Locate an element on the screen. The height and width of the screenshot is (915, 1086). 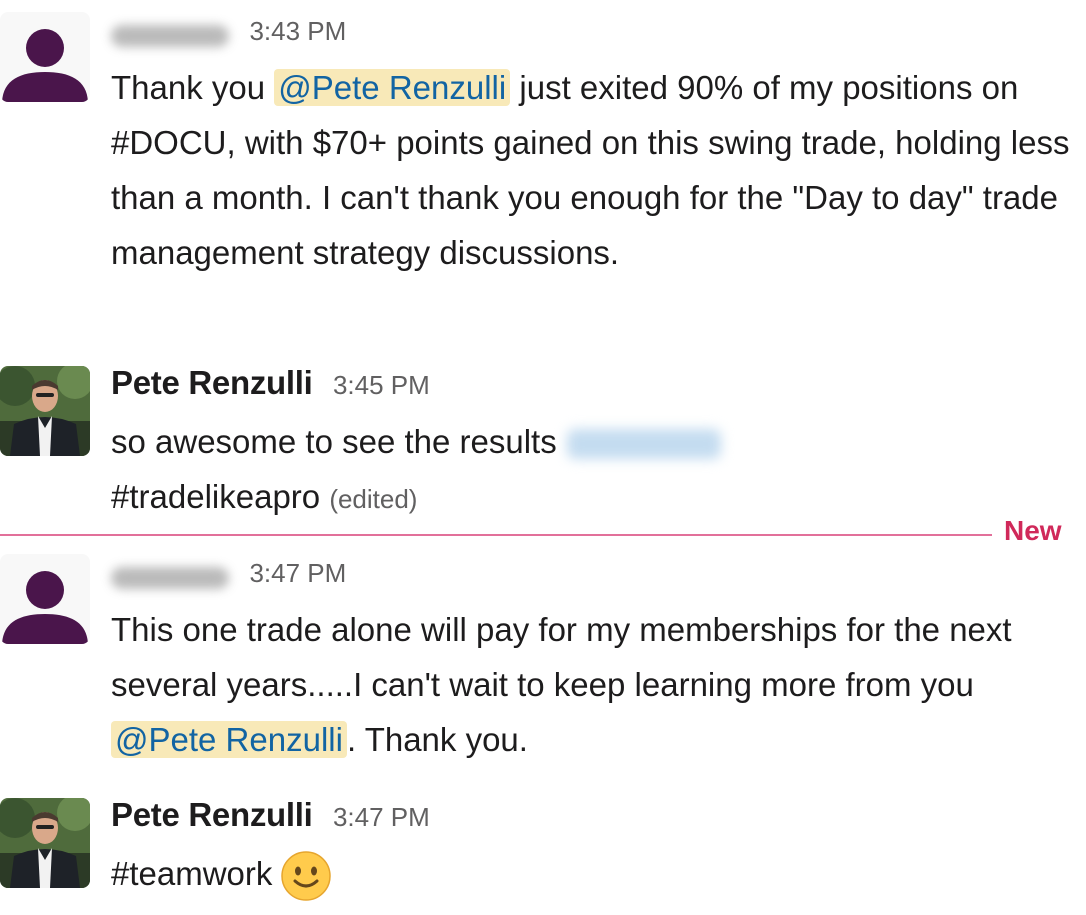
timestamp: 3:45 PM is located at coordinates (381, 385).